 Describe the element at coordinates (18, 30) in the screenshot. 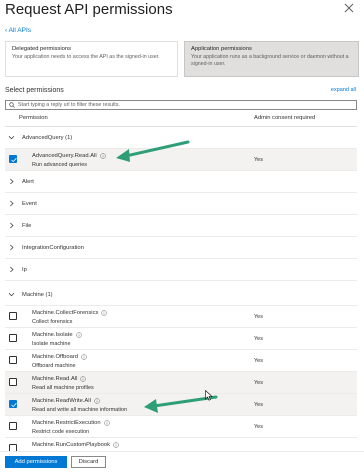

I see `back-to-all-apis-link: ‹ All APIs` at that location.